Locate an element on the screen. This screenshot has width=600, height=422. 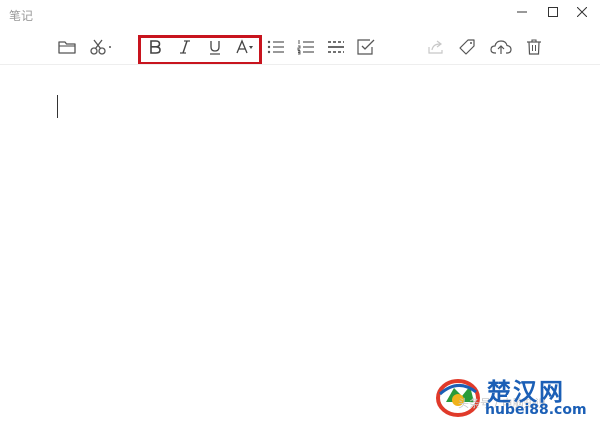
close-icon is located at coordinates (582, 12).